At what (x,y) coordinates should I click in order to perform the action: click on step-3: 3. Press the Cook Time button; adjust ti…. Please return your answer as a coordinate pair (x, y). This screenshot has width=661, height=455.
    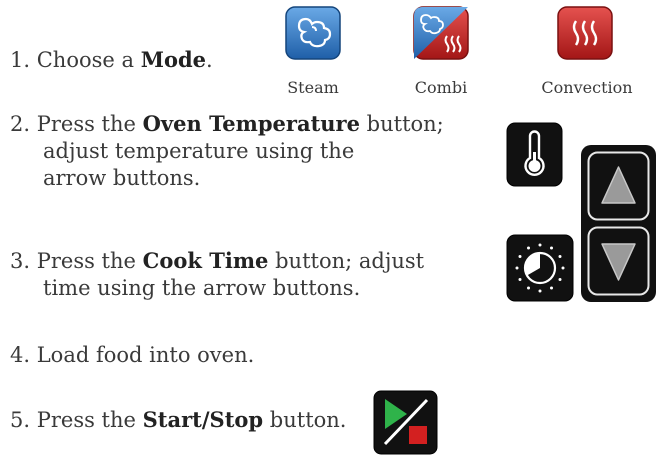
    Looking at the image, I should click on (217, 274).